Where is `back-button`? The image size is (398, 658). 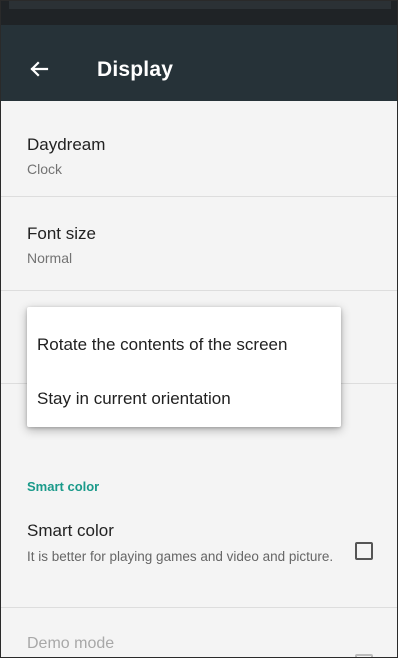 back-button is located at coordinates (39, 69).